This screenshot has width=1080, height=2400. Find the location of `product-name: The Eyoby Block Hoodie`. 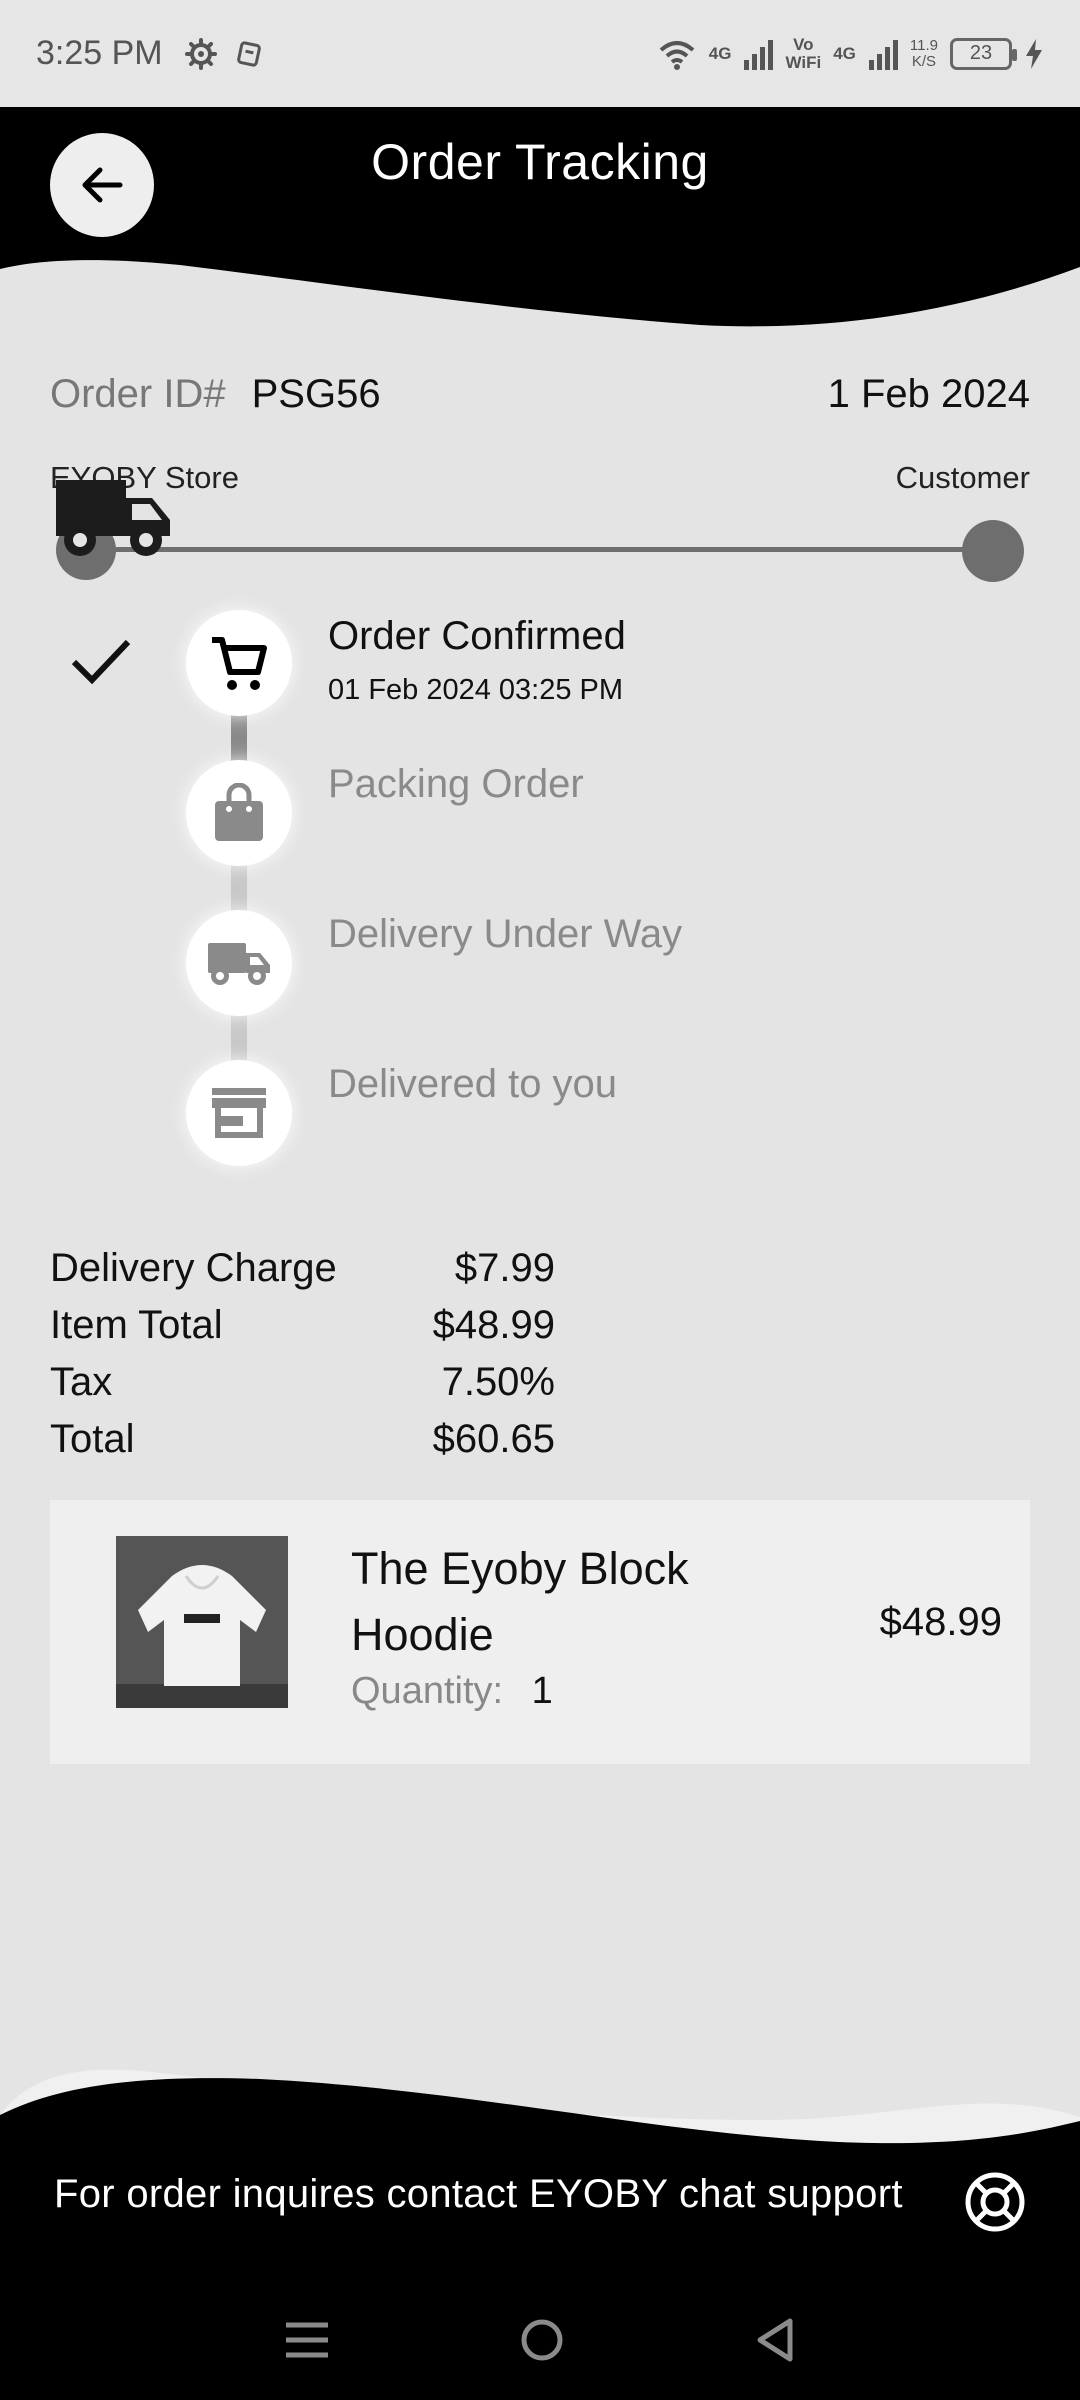

product-name: The Eyoby Block Hoodie is located at coordinates (520, 1601).